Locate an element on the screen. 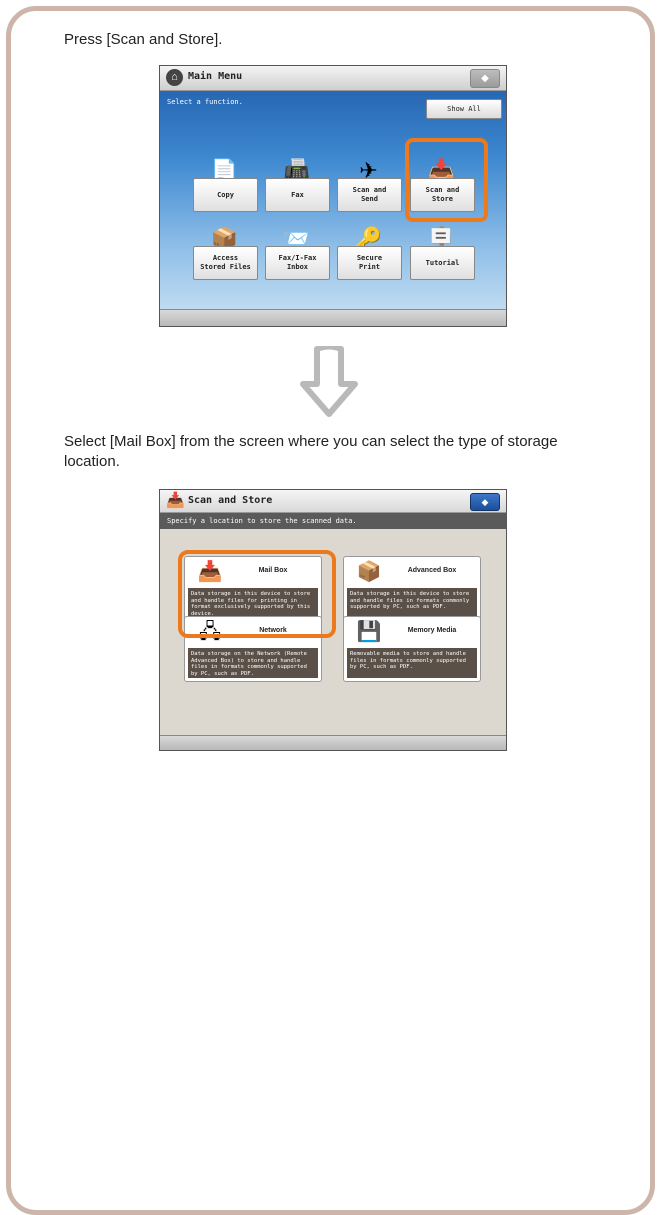 The width and height of the screenshot is (660, 1215). main-menu-titlebar: ⌂ Main Menu ◆ is located at coordinates (333, 78).